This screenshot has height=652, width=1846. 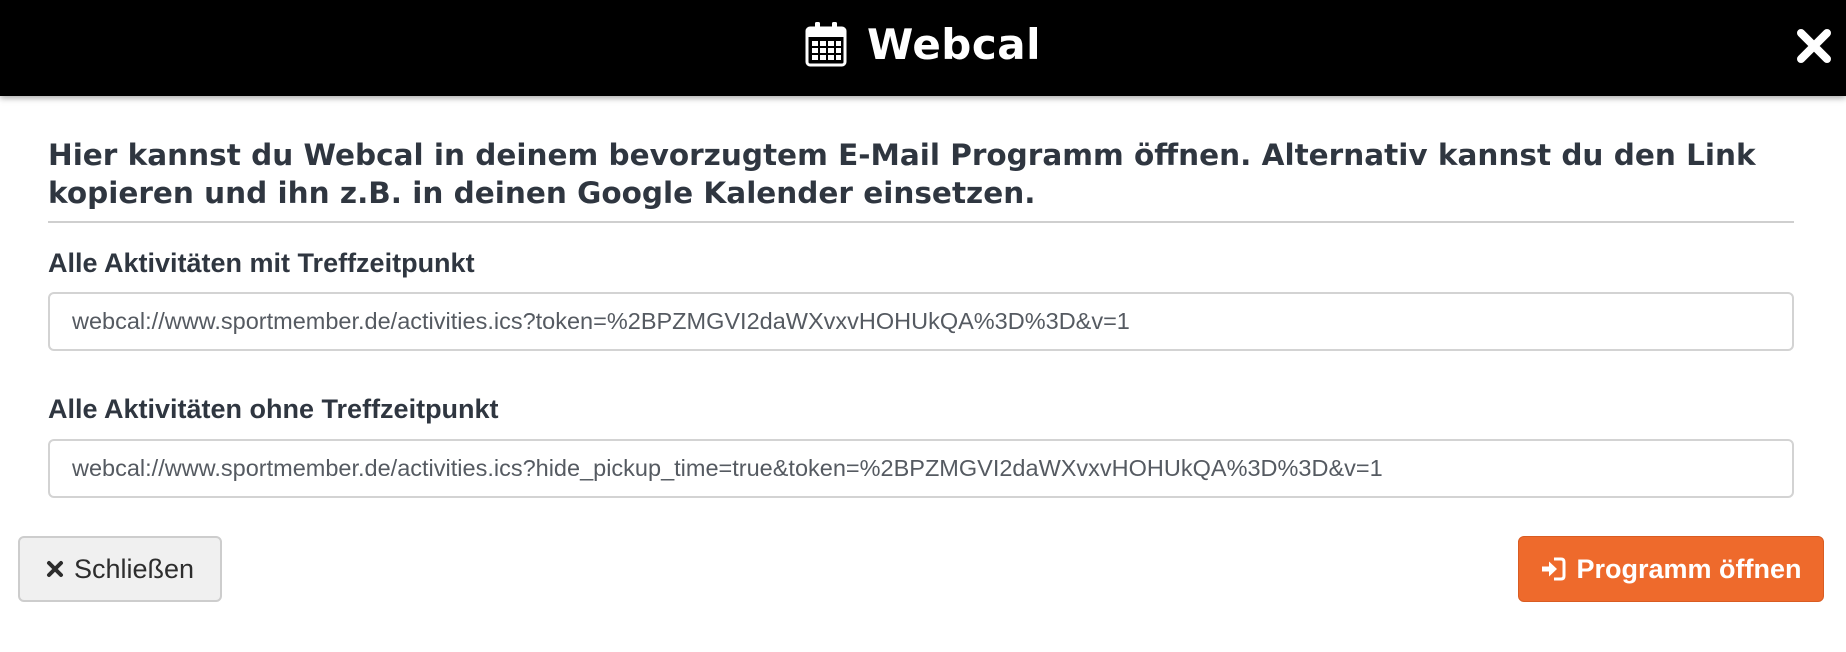 I want to click on times-icon, so click(x=54, y=569).